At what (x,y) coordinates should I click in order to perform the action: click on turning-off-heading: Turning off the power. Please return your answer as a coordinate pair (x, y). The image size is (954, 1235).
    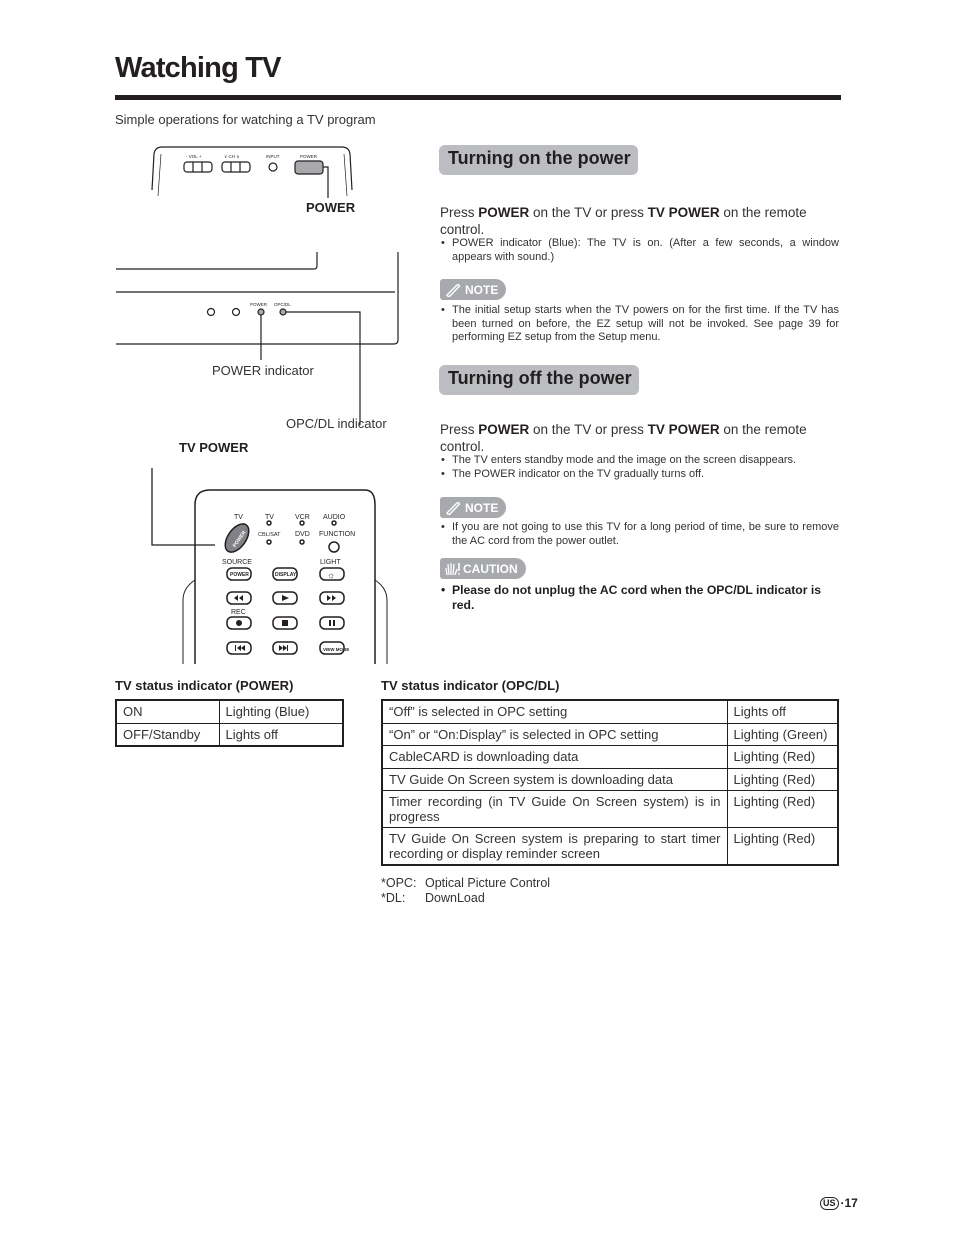
    Looking at the image, I should click on (539, 380).